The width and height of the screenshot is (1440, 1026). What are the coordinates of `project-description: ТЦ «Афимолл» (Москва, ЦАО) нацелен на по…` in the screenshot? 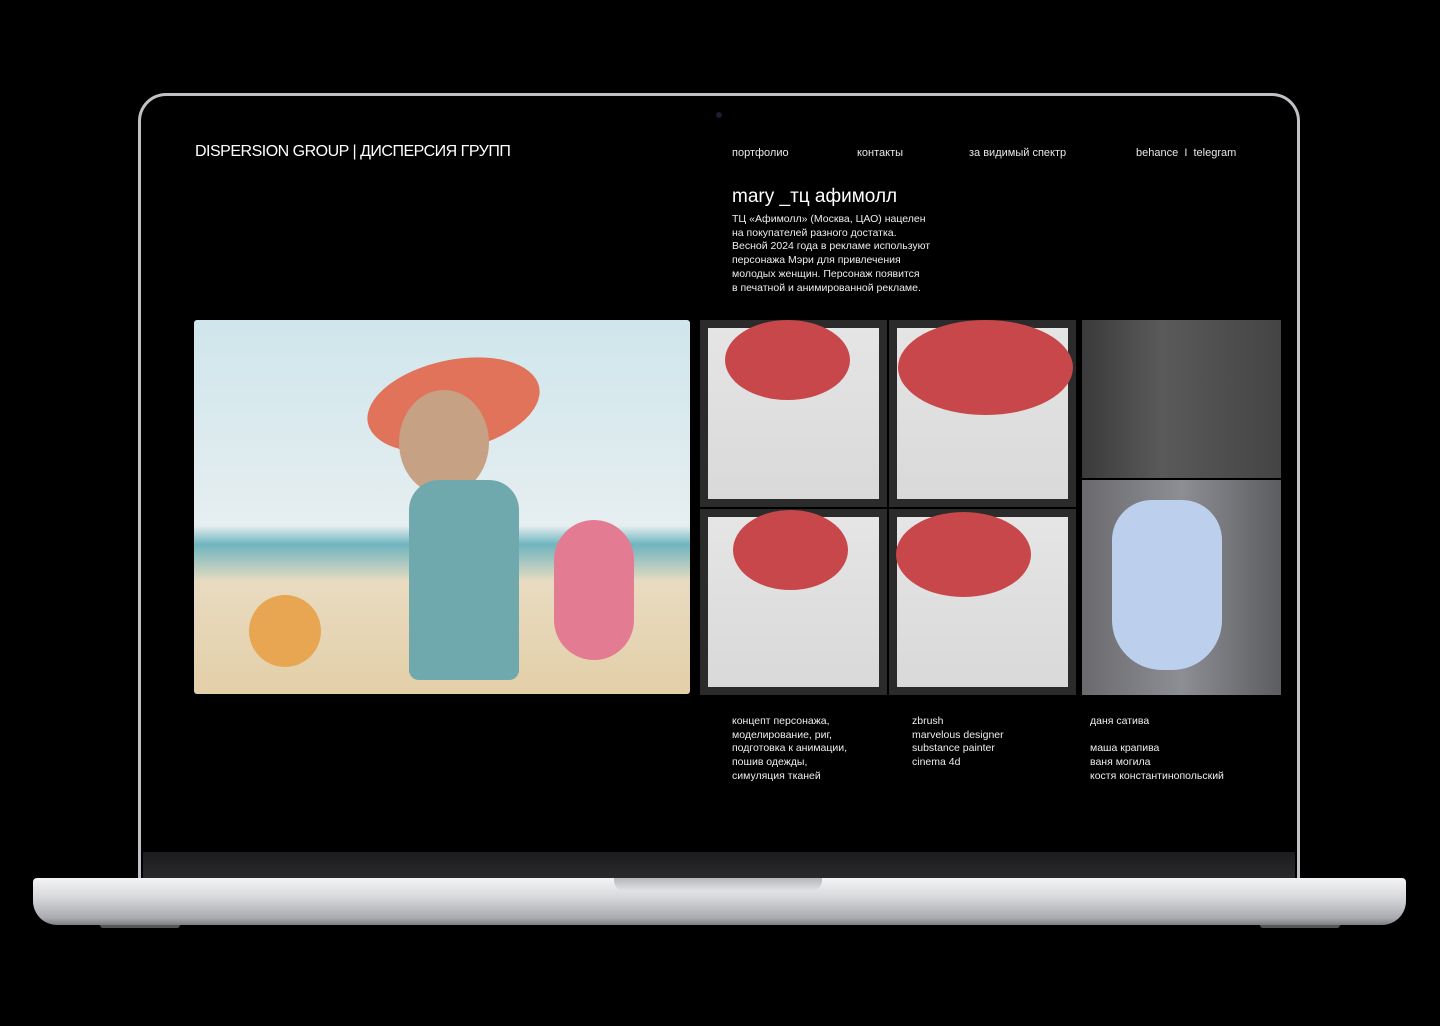 It's located at (847, 254).